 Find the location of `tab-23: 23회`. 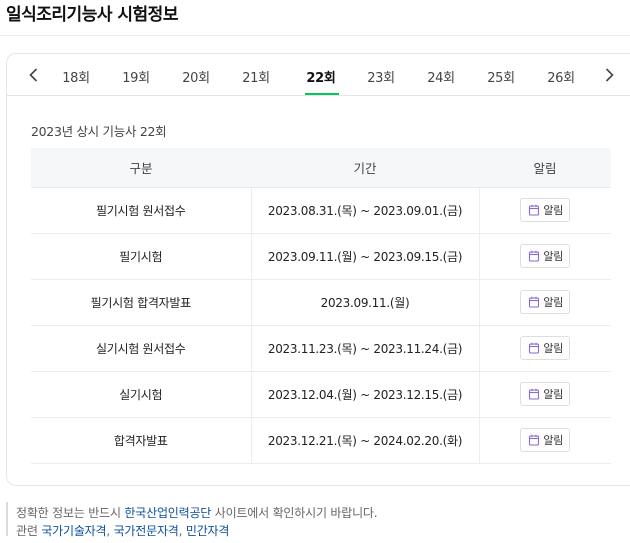

tab-23: 23회 is located at coordinates (381, 76).